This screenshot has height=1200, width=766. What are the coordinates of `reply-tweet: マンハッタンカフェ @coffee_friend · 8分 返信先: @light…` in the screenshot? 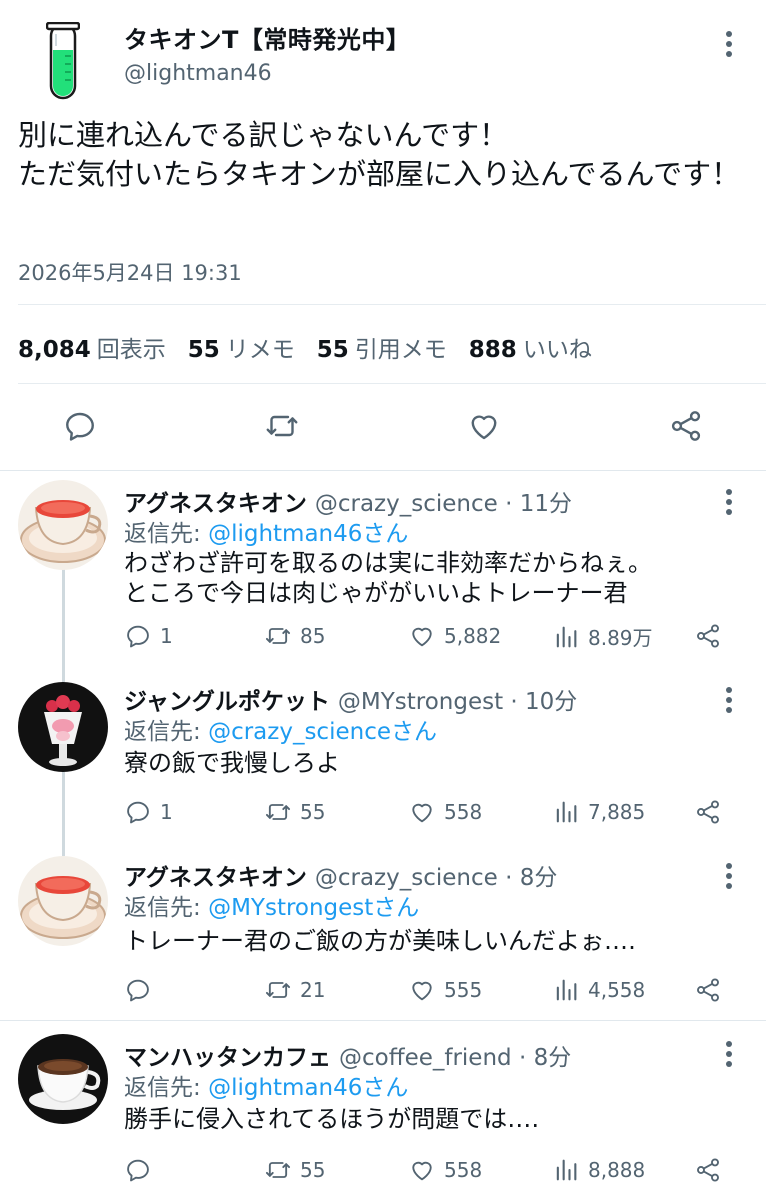 It's located at (383, 1112).